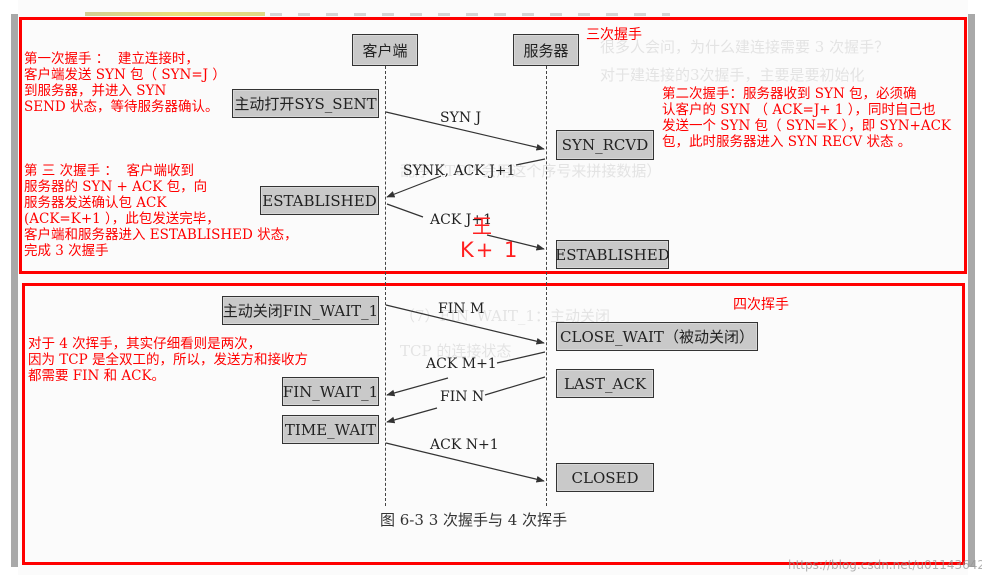 Image resolution: width=982 pixels, height=585 pixels. I want to click on state-last-ack: LAST_ACK, so click(605, 383).